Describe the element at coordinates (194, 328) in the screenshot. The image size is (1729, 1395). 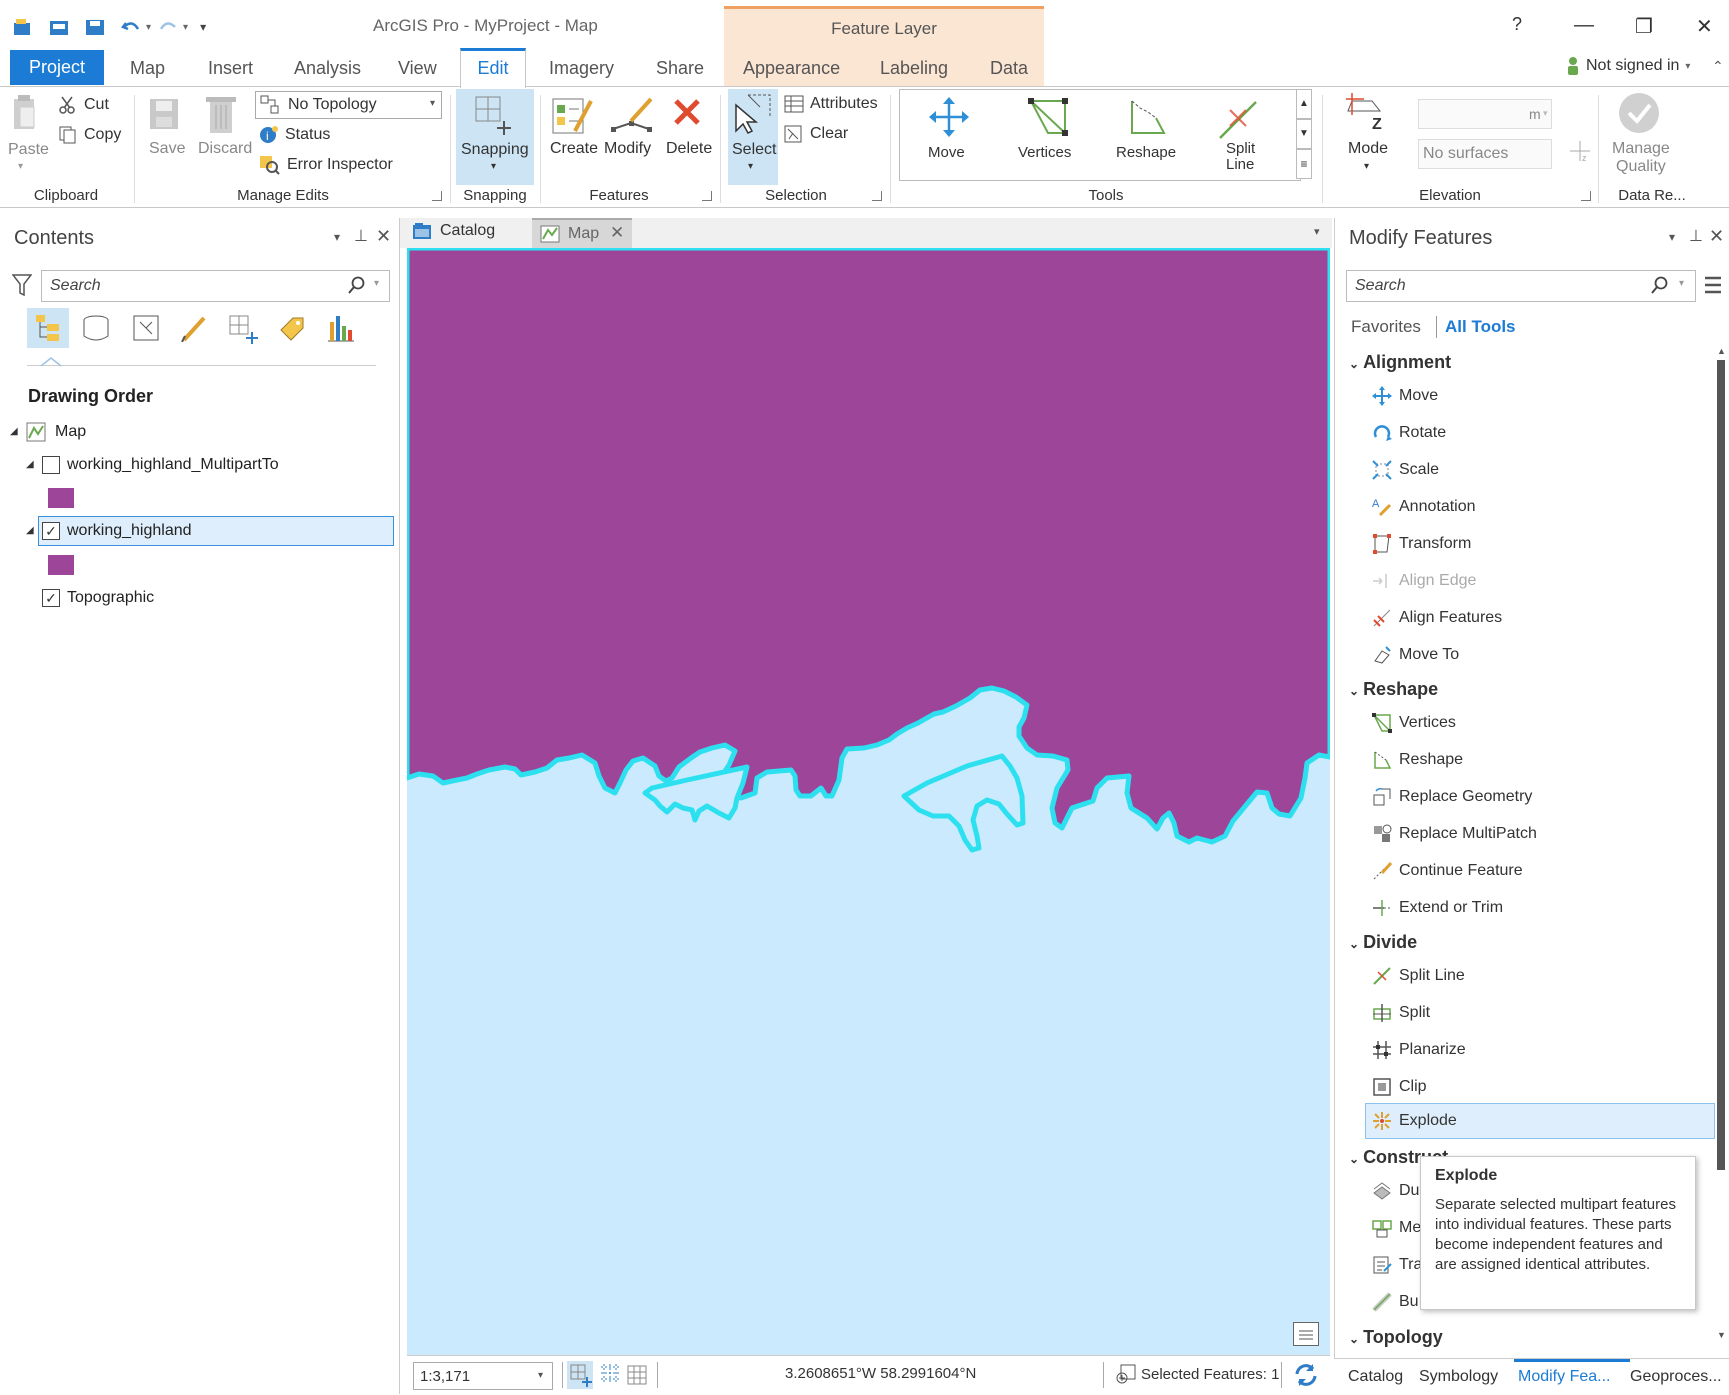
I see `list-by-editing-icon` at that location.